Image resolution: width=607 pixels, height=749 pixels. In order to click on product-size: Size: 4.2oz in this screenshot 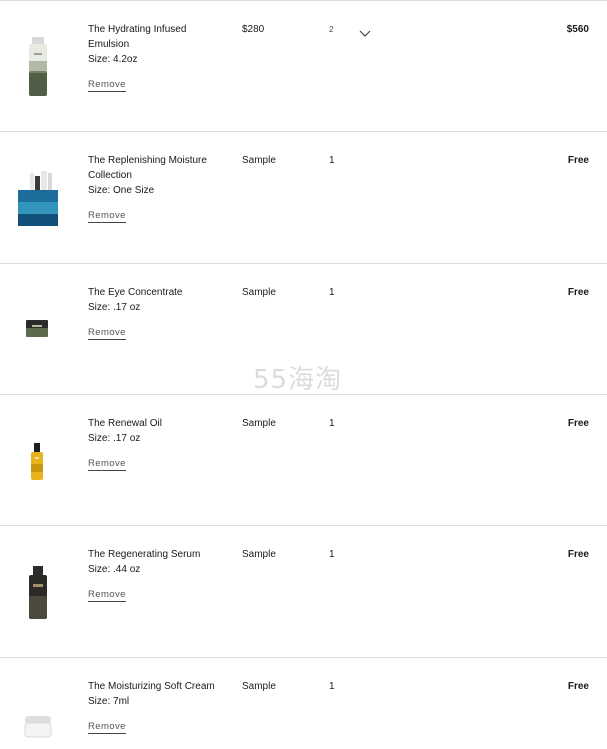, I will do `click(113, 59)`.